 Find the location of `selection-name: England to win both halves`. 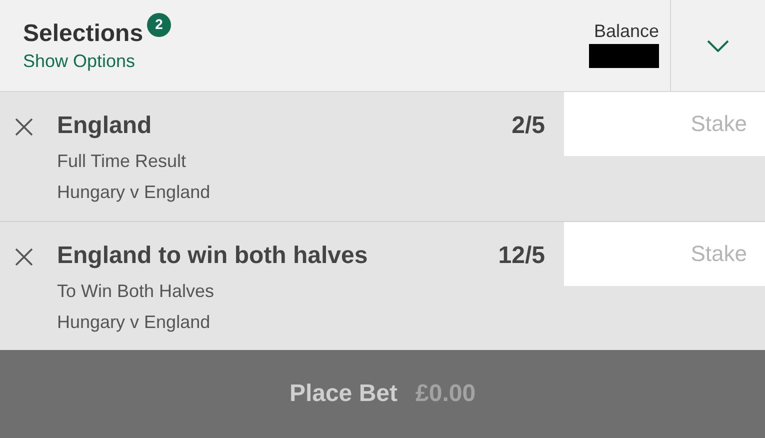

selection-name: England to win both halves is located at coordinates (212, 256).